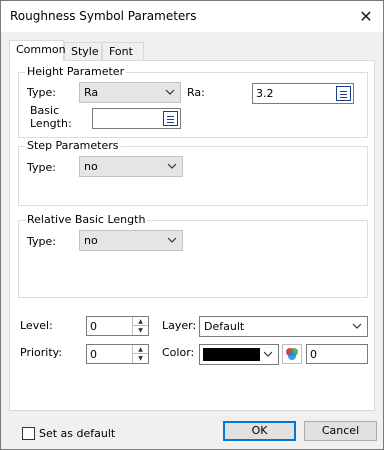  Describe the element at coordinates (37, 50) in the screenshot. I see `tab-common: Common` at that location.